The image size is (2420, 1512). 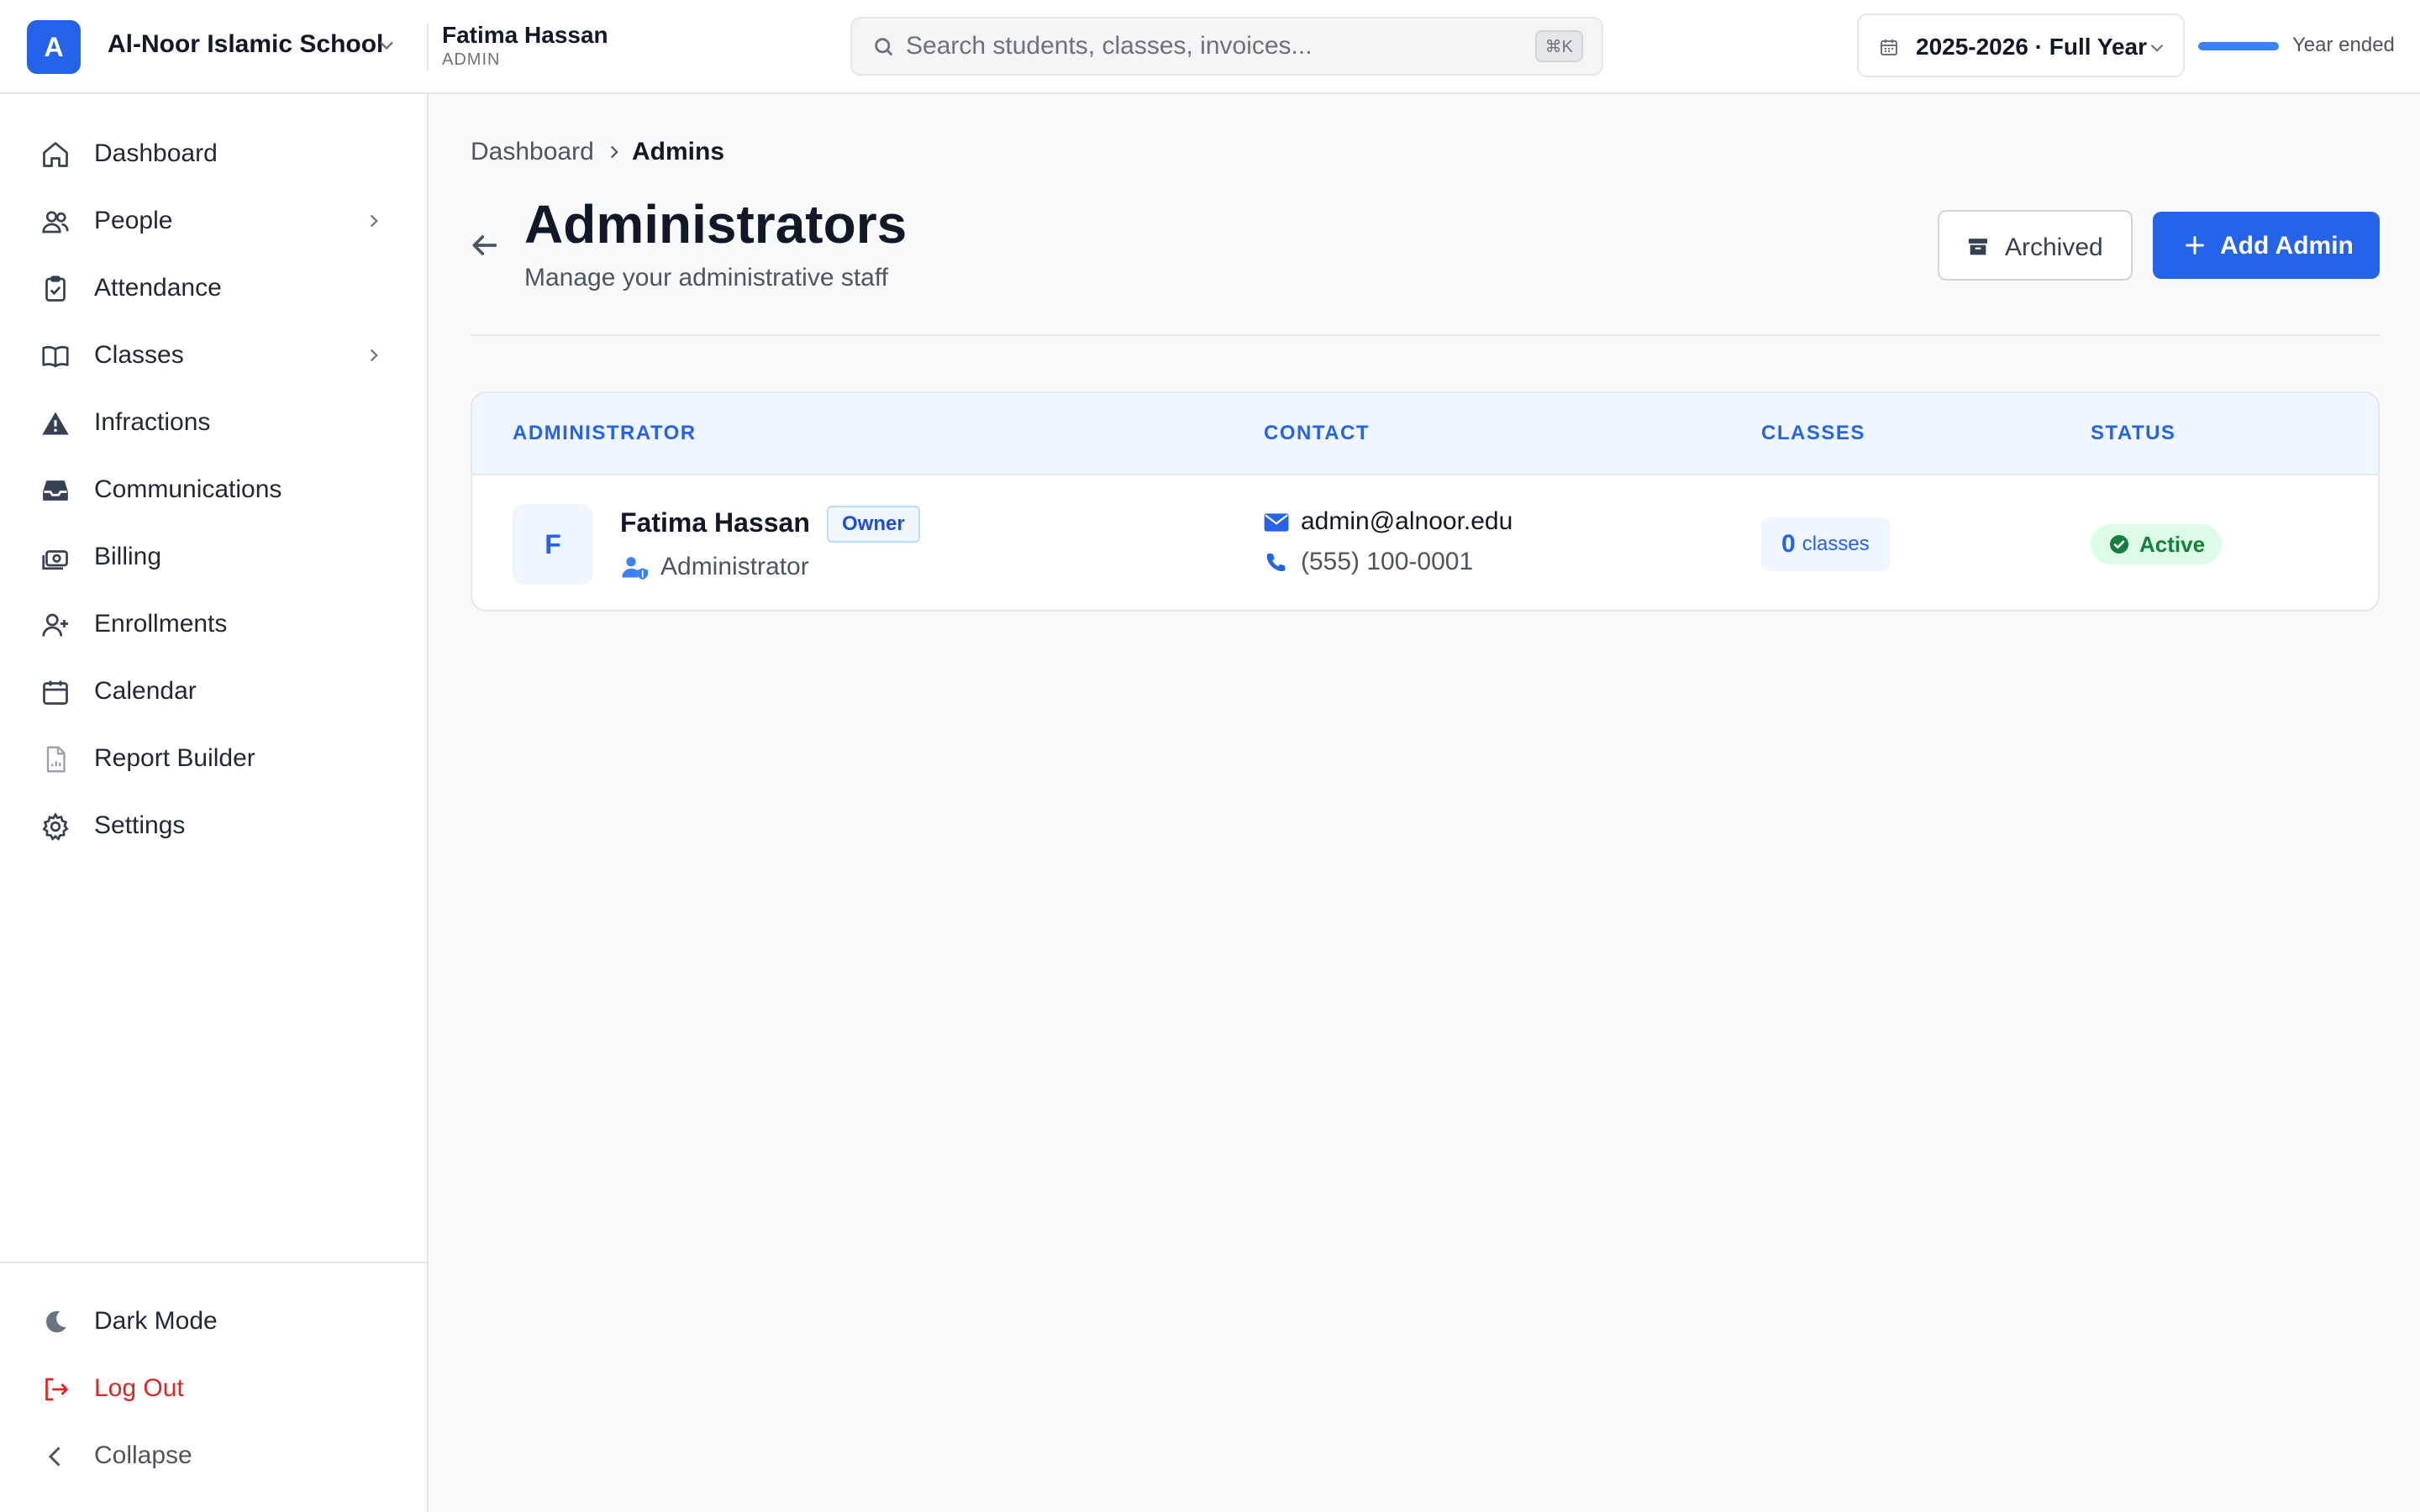 I want to click on back-arrow-icon, so click(x=484, y=245).